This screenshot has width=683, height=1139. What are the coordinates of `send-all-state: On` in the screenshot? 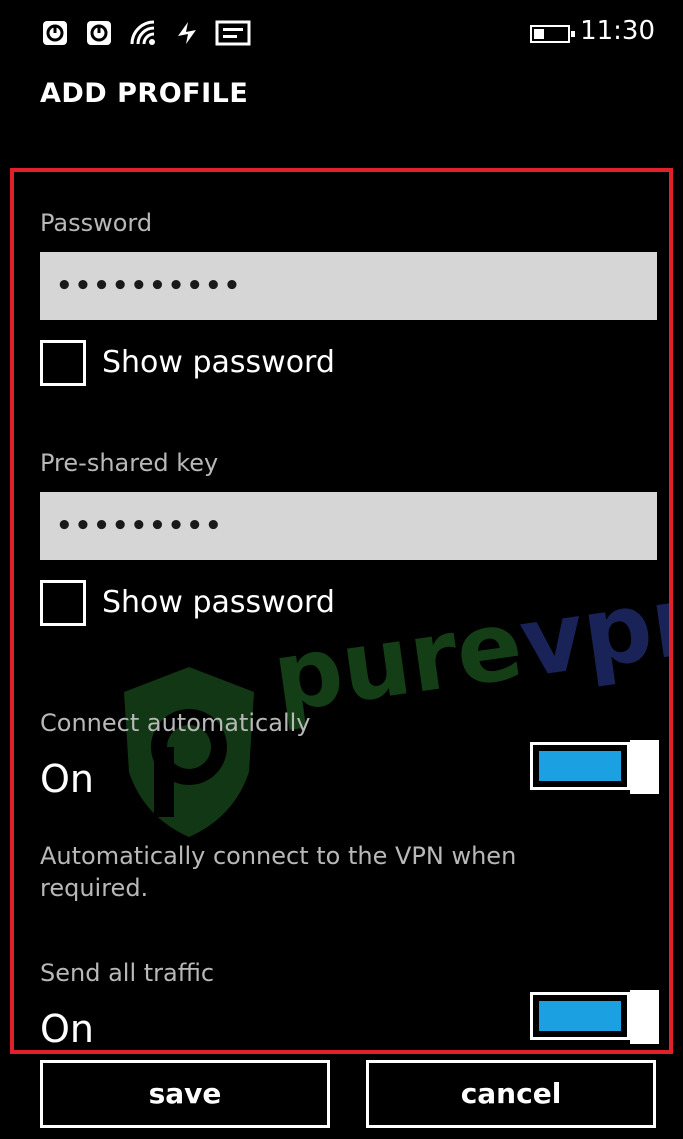 It's located at (67, 1029).